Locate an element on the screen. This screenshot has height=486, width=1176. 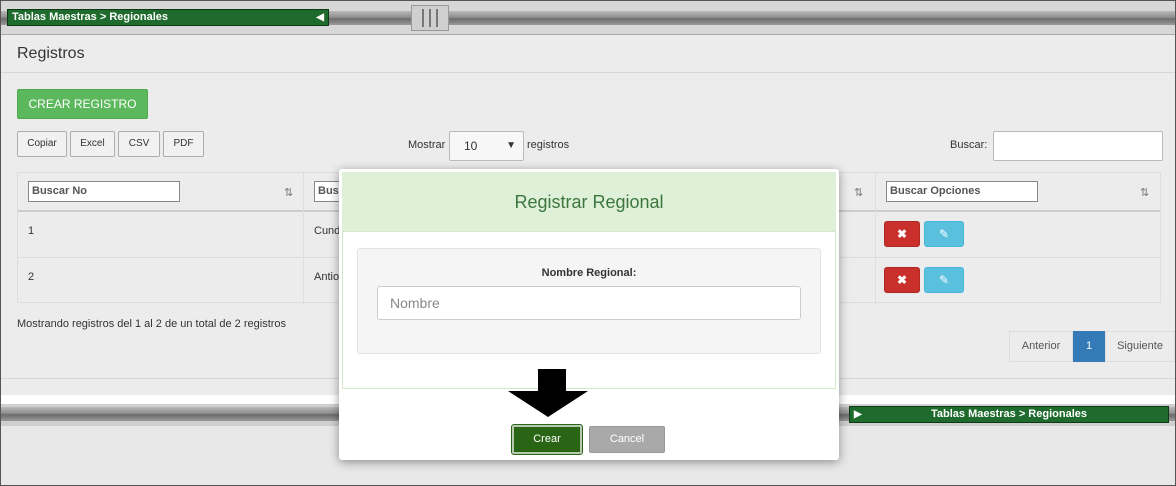
cancel-button: Cancel is located at coordinates (627, 439).